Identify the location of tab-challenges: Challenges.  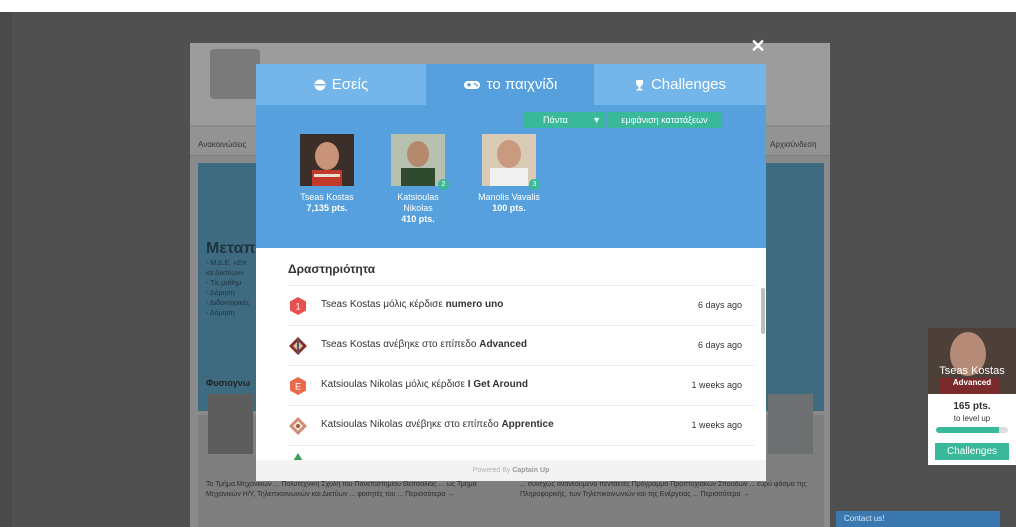
(680, 84).